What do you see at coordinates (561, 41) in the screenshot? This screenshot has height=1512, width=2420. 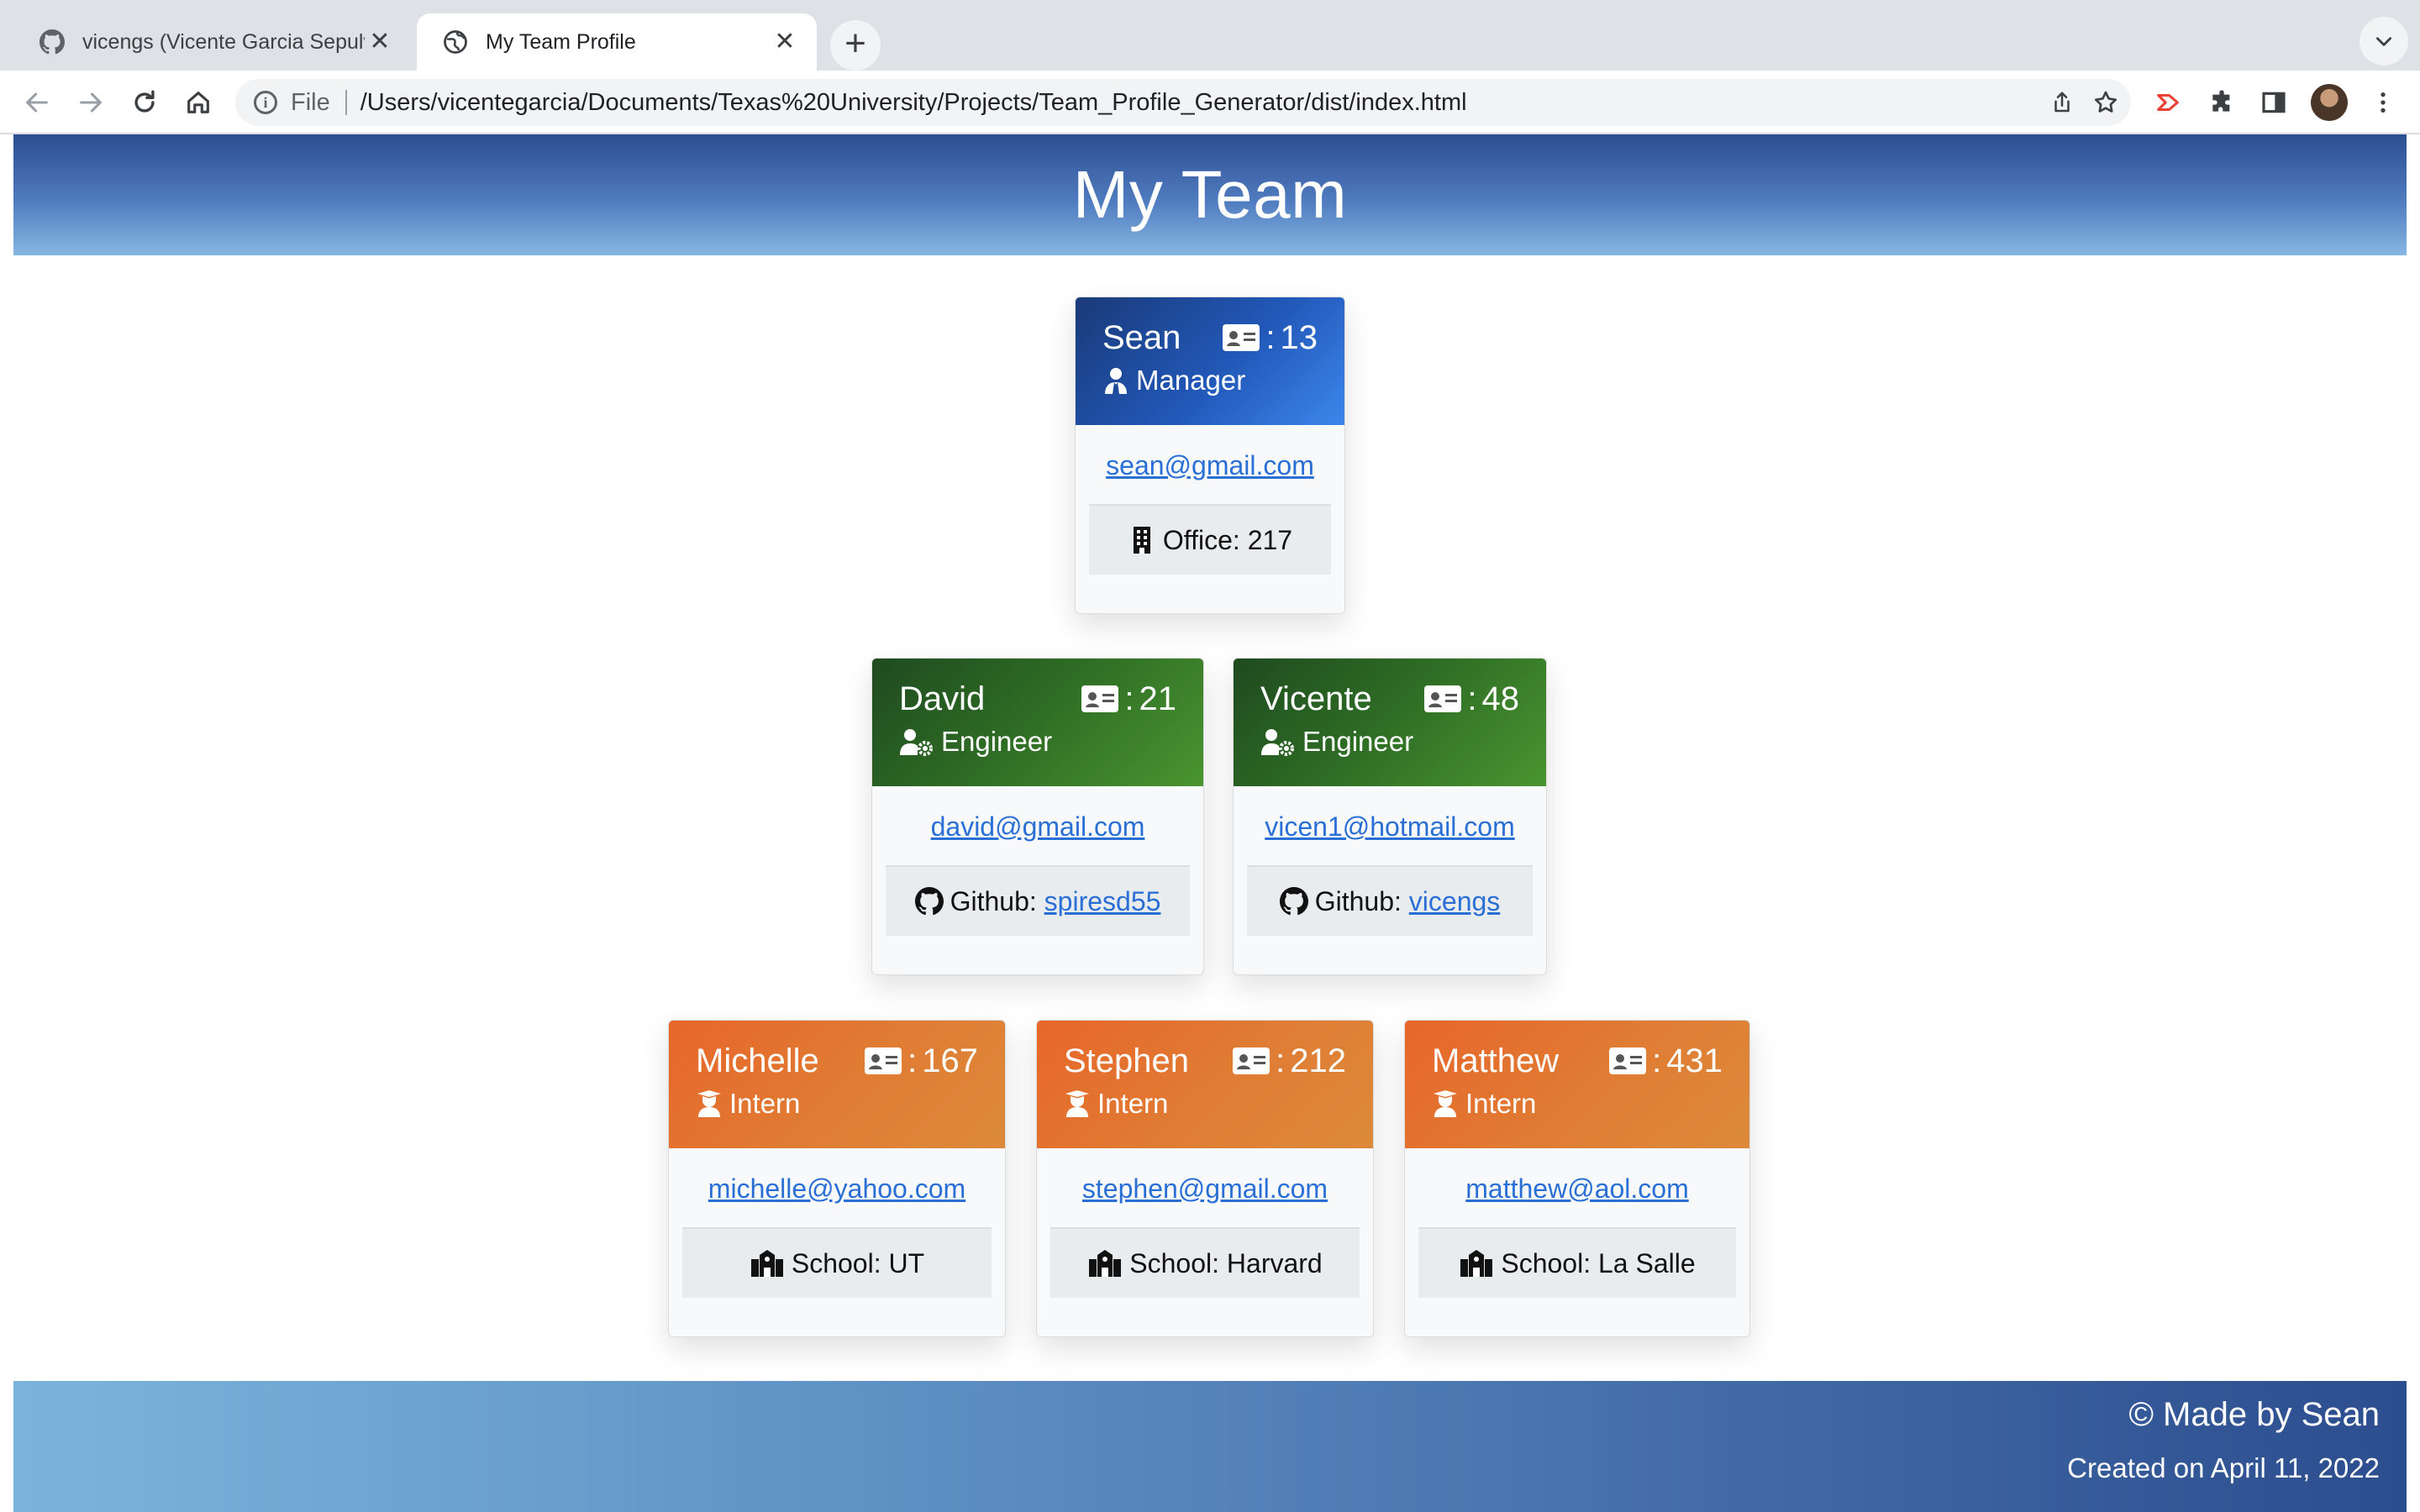 I see `tab-title: My Team Profile` at bounding box center [561, 41].